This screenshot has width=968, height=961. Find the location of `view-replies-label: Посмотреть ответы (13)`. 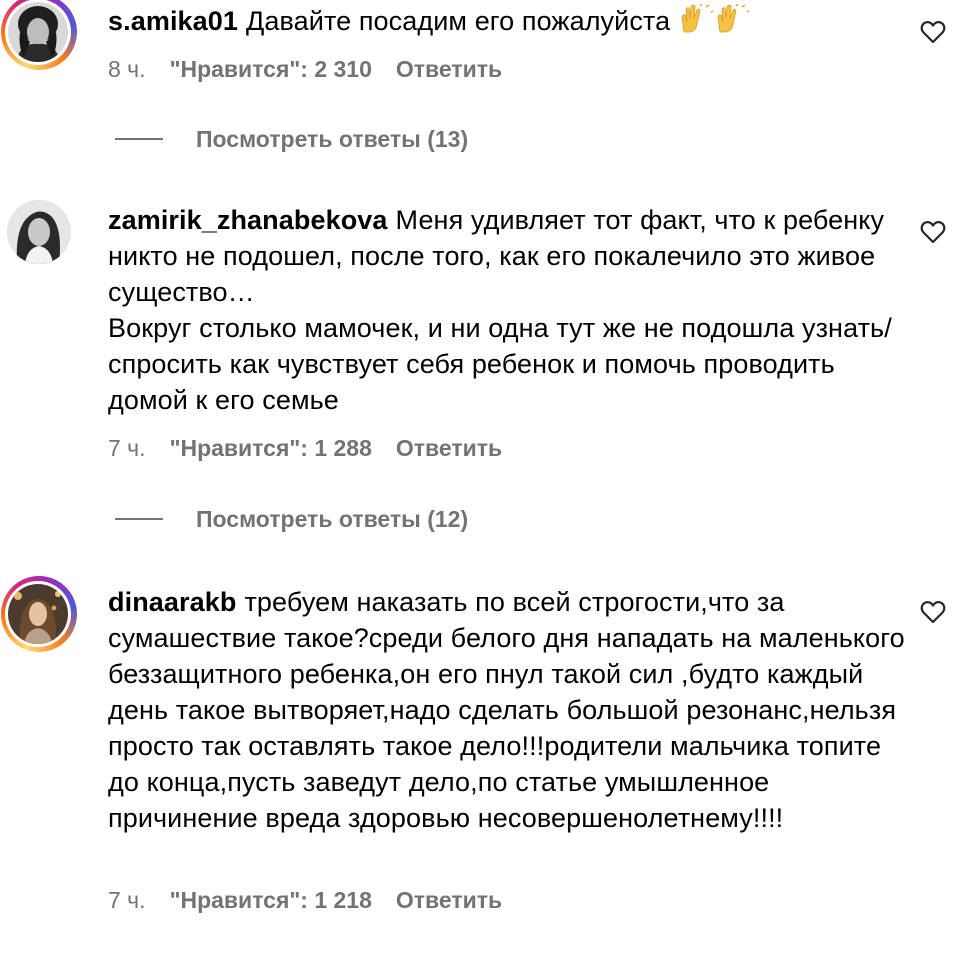

view-replies-label: Посмотреть ответы (13) is located at coordinates (332, 139).